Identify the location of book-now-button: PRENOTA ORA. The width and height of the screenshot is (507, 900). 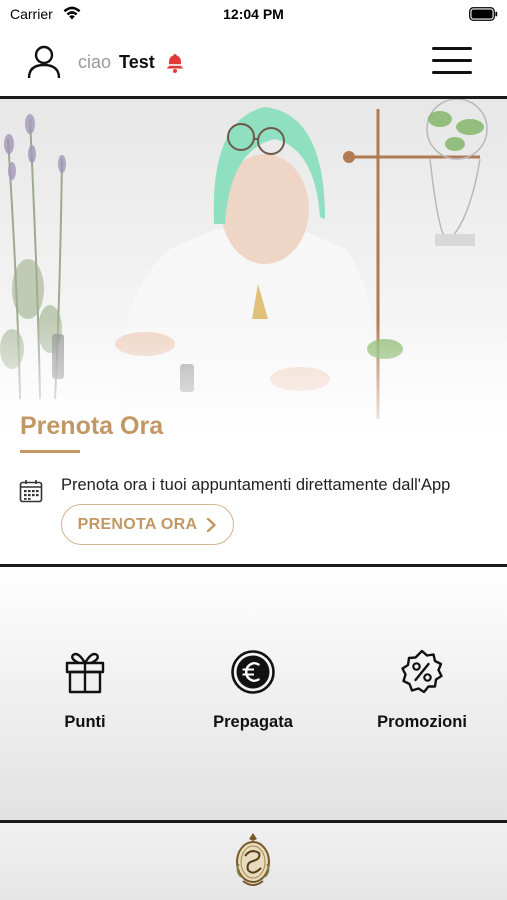
(147, 524).